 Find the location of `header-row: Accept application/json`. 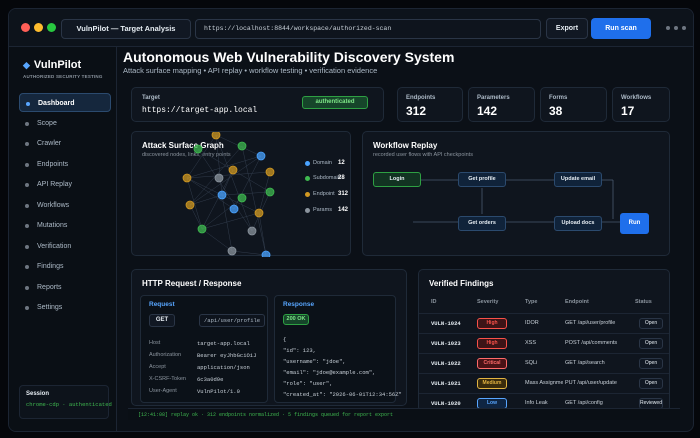

header-row: Accept application/json is located at coordinates (207, 369).